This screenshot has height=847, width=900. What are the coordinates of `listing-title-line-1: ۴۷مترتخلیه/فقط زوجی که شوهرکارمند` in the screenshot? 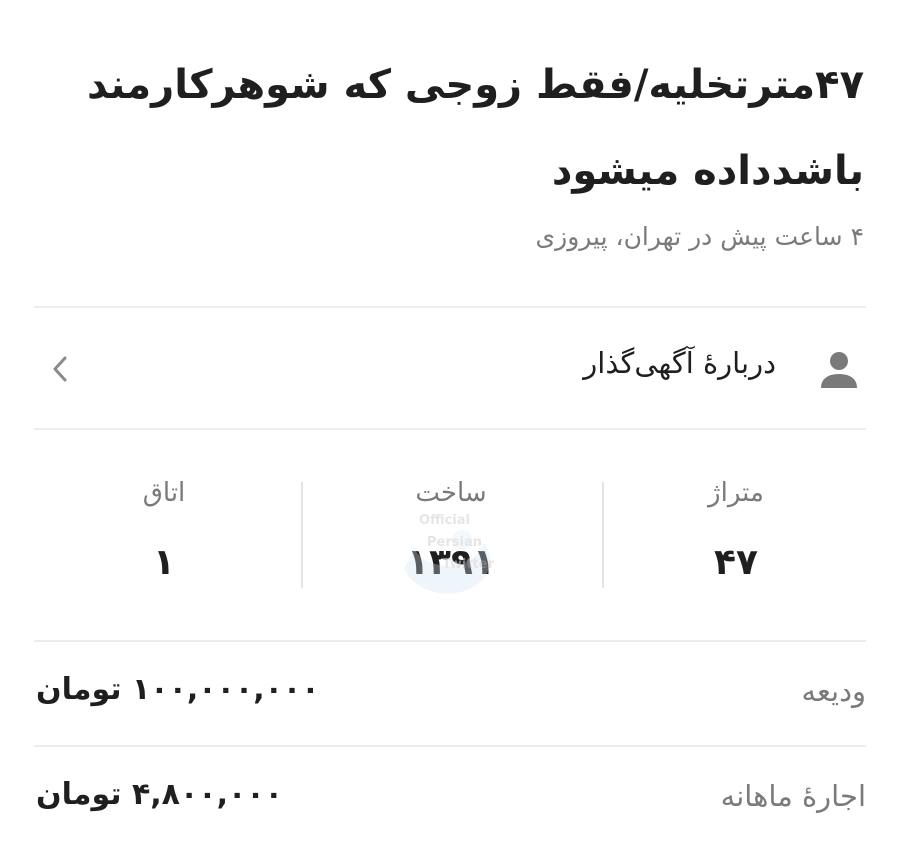 It's located at (475, 85).